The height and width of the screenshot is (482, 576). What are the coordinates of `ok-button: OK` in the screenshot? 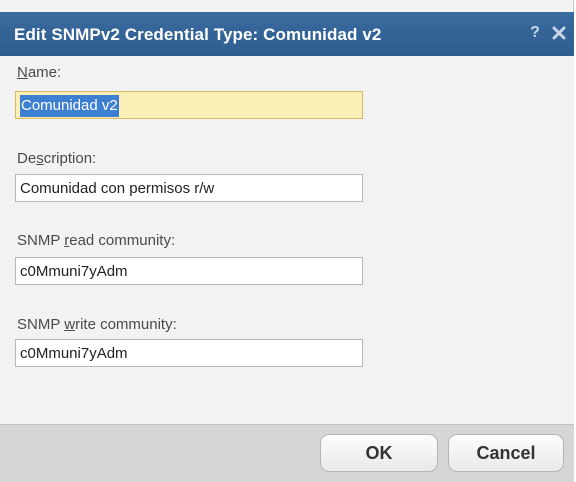 It's located at (379, 453).